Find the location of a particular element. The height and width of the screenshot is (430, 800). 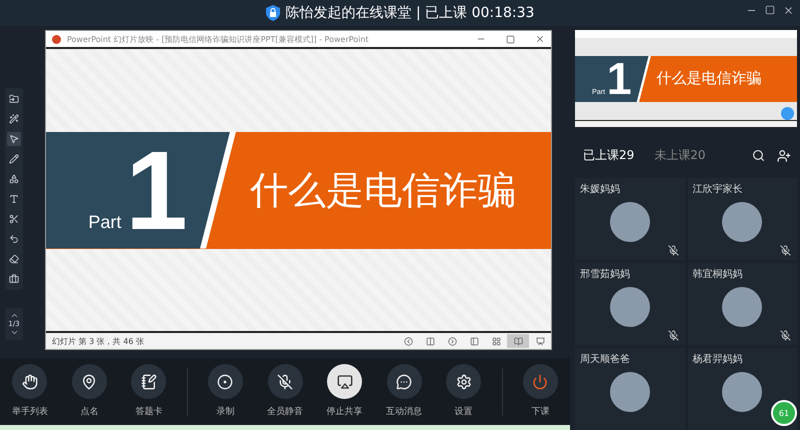

toolbar-button: 互动消息 is located at coordinates (404, 391).